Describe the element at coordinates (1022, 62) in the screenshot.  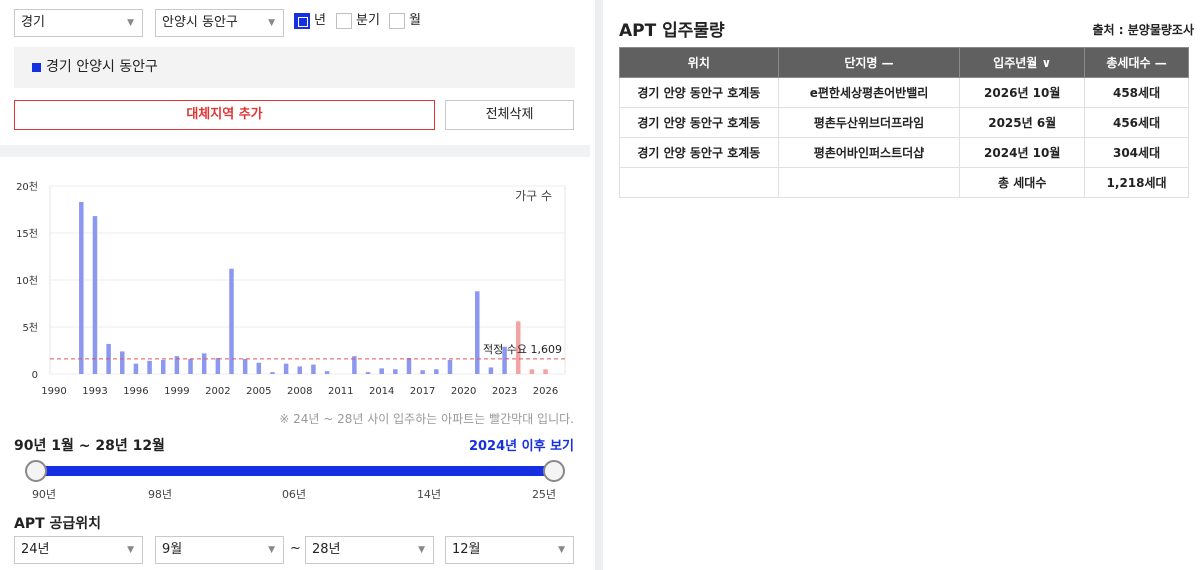
I see `column-header-move-in: 입주년월 ∨` at that location.